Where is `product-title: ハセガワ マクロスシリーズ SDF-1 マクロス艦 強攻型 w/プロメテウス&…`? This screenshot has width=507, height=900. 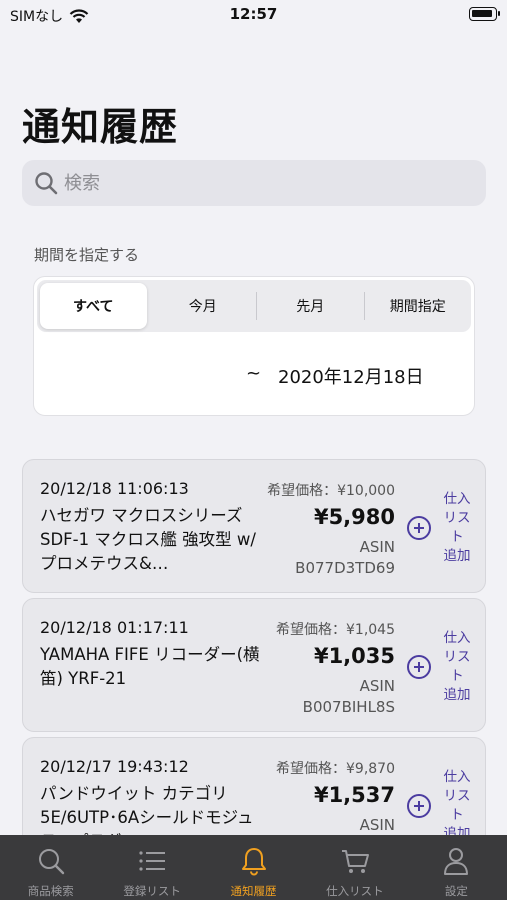
product-title: ハセガワ マクロスシリーズ SDF-1 マクロス艦 強攻型 w/プロメテウス&… is located at coordinates (148, 539).